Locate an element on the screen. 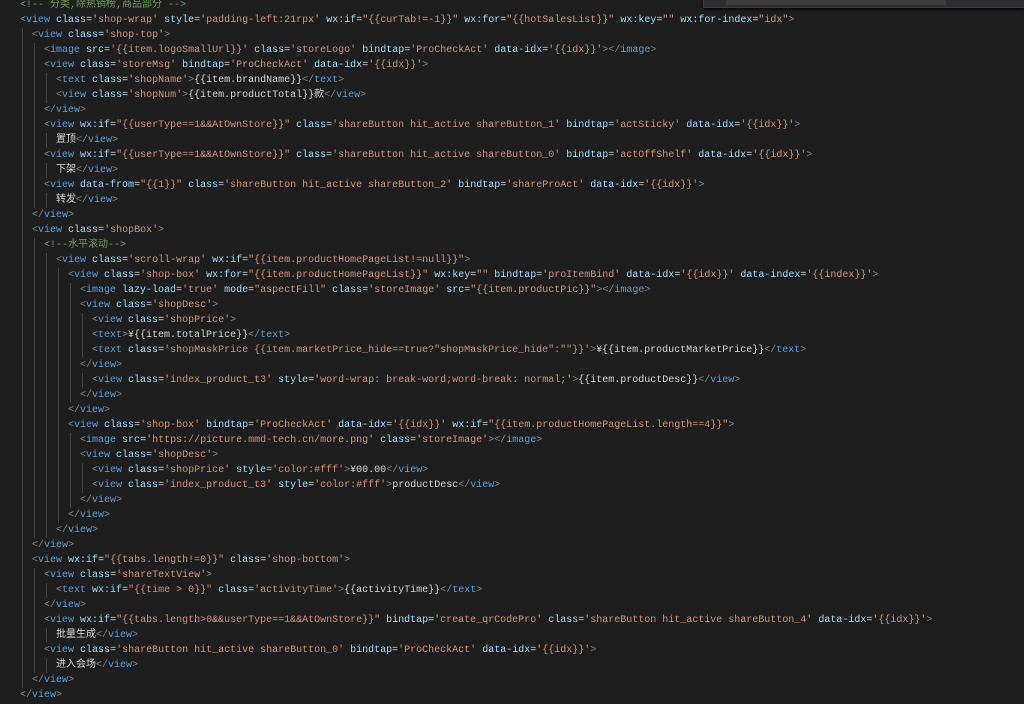 Image resolution: width=1024 pixels, height=704 pixels. string-token: 'shop-top' is located at coordinates (134, 35).